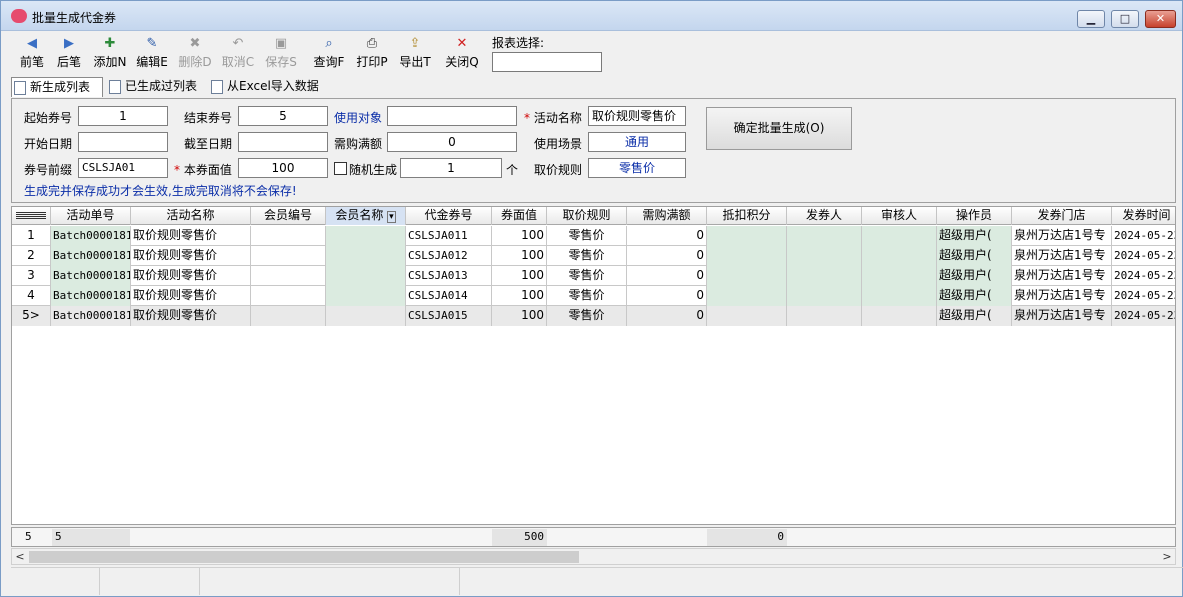 This screenshot has height=597, width=1183. I want to click on min-amount-input: 0, so click(452, 142).